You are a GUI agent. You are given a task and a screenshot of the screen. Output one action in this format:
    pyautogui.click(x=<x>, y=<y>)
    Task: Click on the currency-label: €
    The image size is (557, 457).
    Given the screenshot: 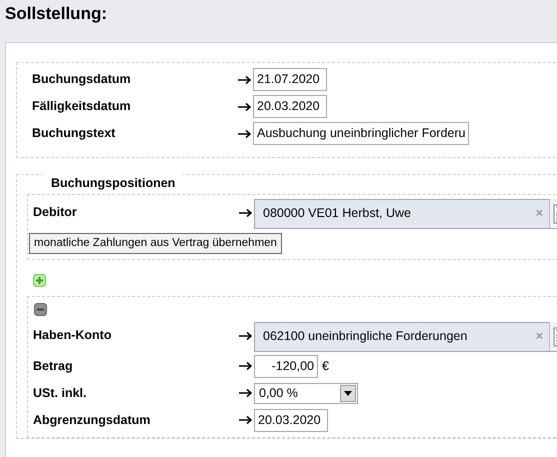 What is the action you would take?
    pyautogui.click(x=325, y=366)
    